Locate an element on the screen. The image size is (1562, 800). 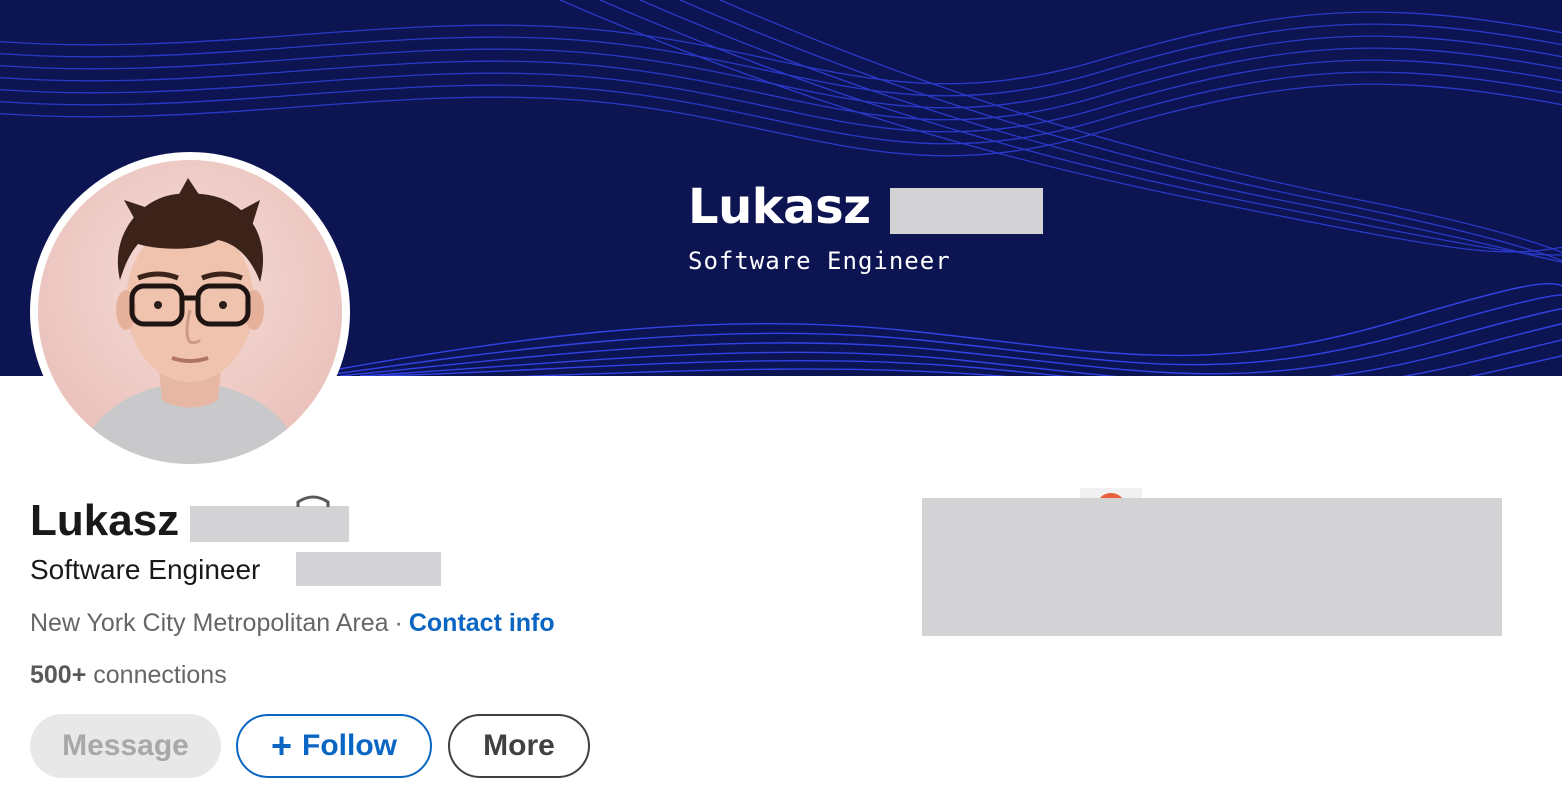
more-button-label: More is located at coordinates (519, 745).